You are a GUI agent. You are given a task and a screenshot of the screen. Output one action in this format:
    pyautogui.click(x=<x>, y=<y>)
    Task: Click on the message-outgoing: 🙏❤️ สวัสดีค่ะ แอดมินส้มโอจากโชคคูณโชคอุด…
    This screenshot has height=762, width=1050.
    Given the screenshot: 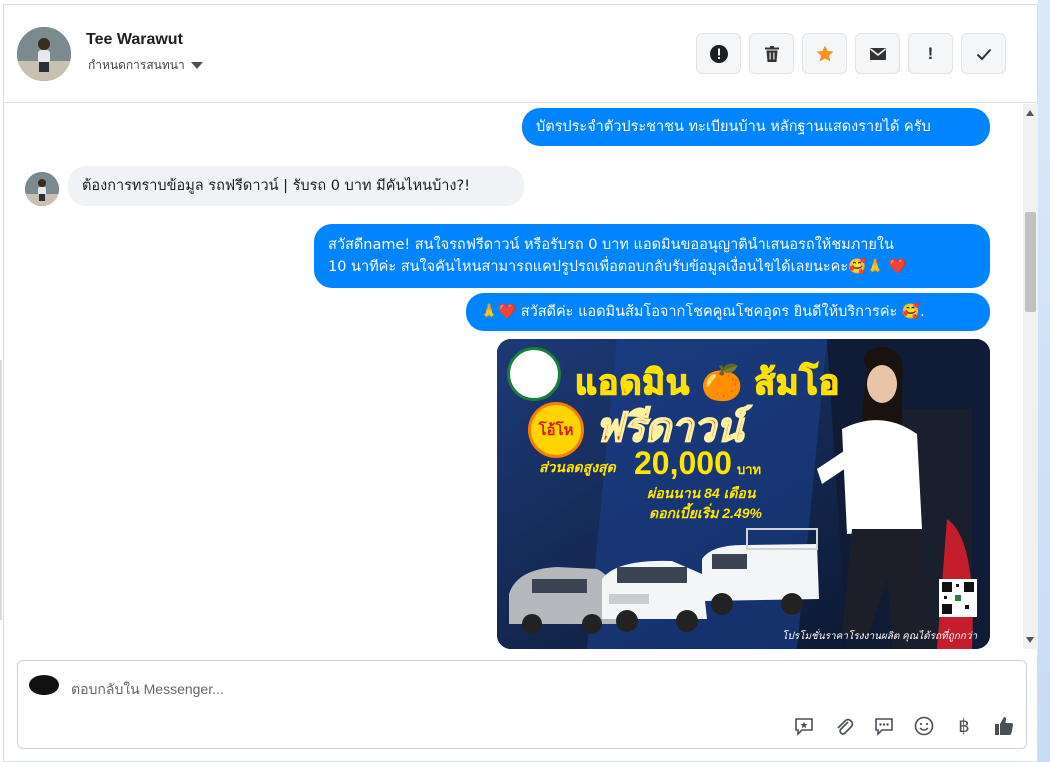 What is the action you would take?
    pyautogui.click(x=728, y=312)
    